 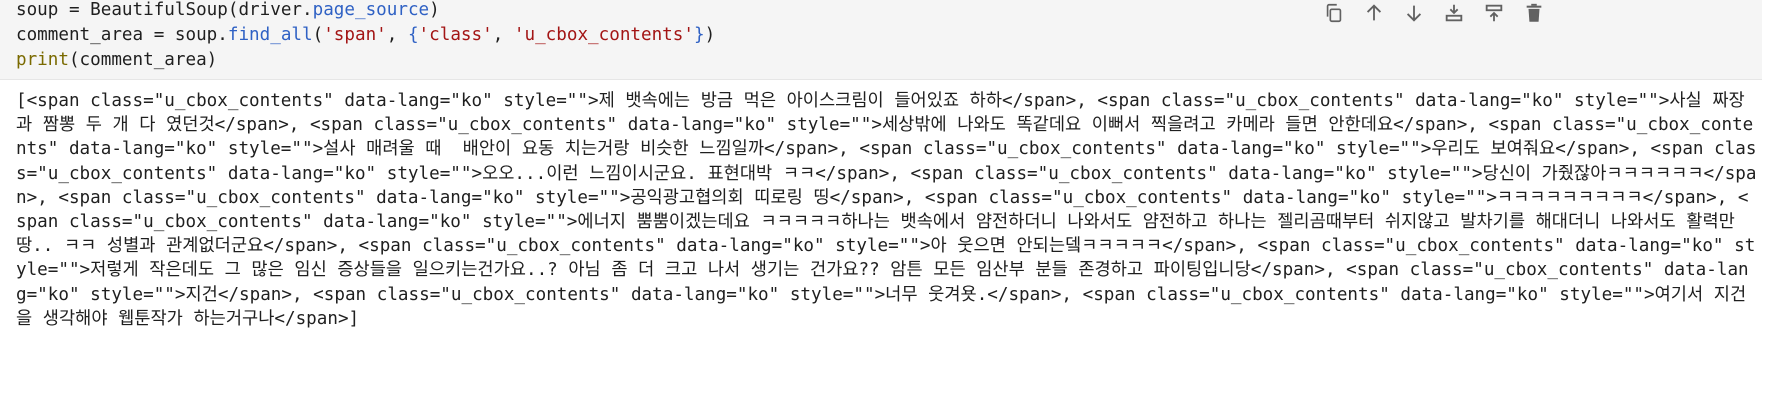 I want to click on code-token: soup., so click(x=201, y=35).